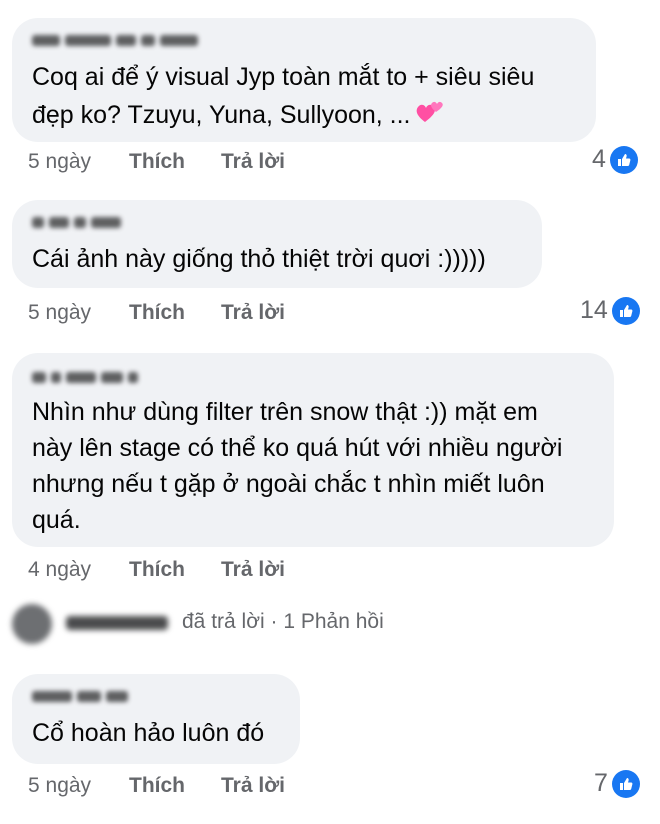 The width and height of the screenshot is (660, 824). Describe the element at coordinates (594, 310) in the screenshot. I see `reaction-count: 14` at that location.